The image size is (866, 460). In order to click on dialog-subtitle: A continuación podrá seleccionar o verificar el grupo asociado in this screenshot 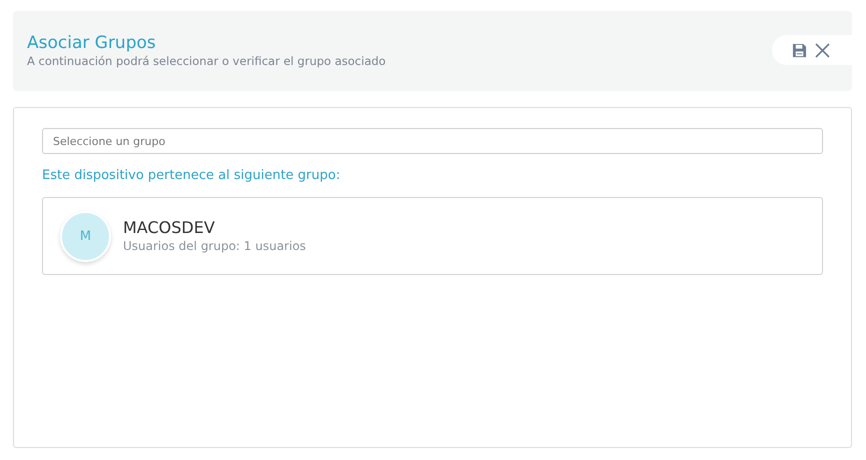, I will do `click(206, 61)`.